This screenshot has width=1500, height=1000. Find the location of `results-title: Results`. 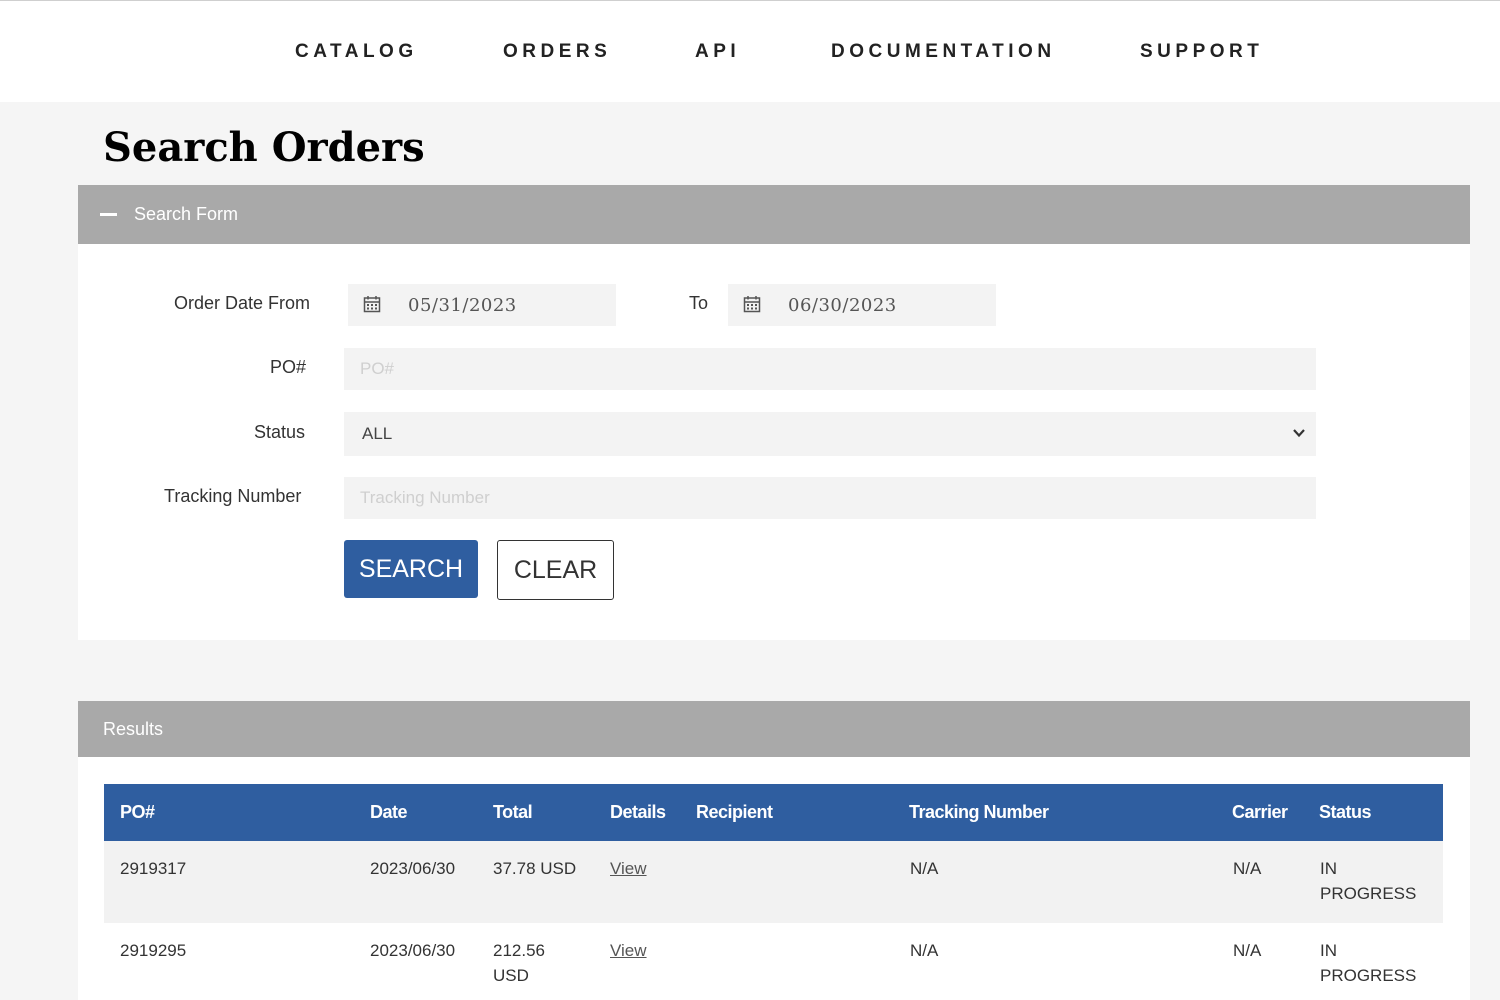

results-title: Results is located at coordinates (133, 729).